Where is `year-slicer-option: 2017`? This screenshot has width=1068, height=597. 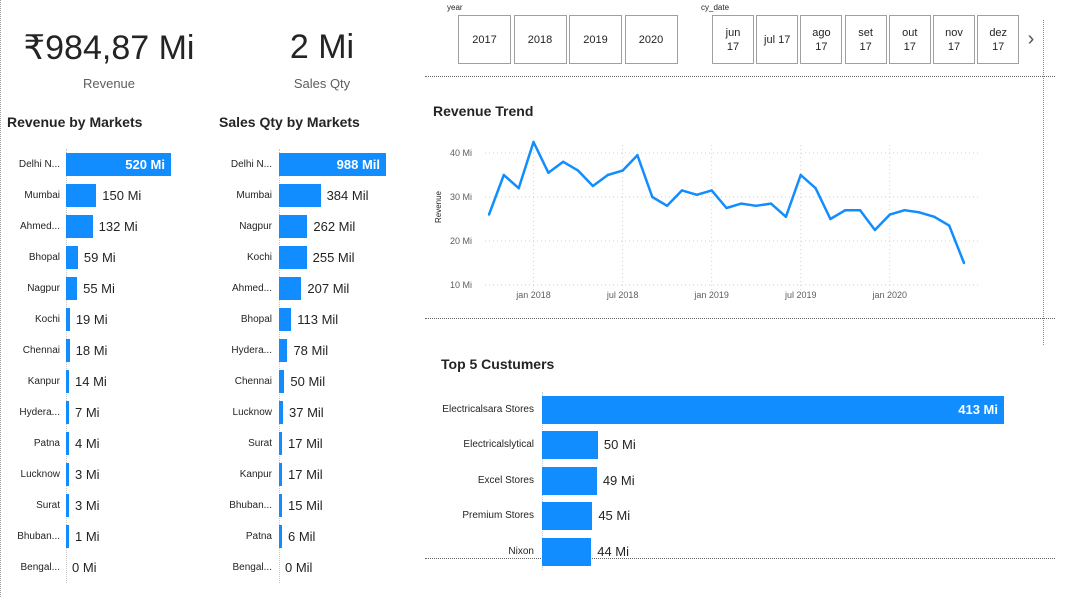
year-slicer-option: 2017 is located at coordinates (484, 39).